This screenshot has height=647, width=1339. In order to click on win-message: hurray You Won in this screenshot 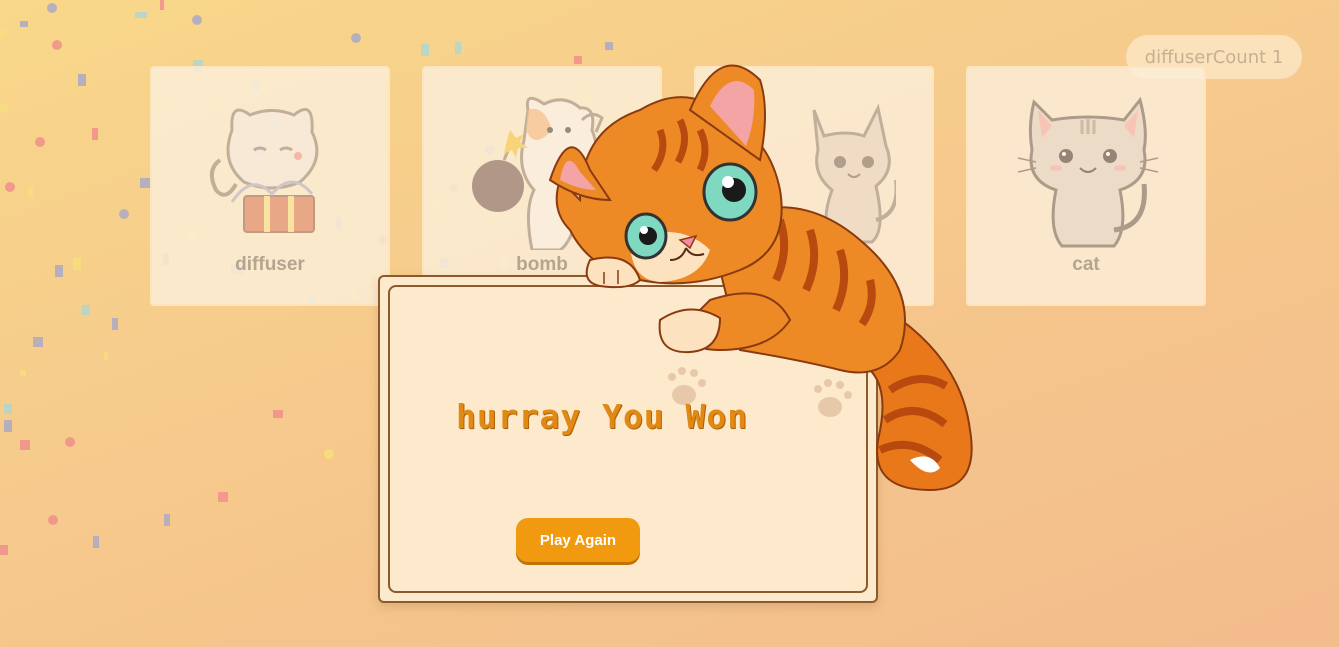, I will do `click(602, 416)`.